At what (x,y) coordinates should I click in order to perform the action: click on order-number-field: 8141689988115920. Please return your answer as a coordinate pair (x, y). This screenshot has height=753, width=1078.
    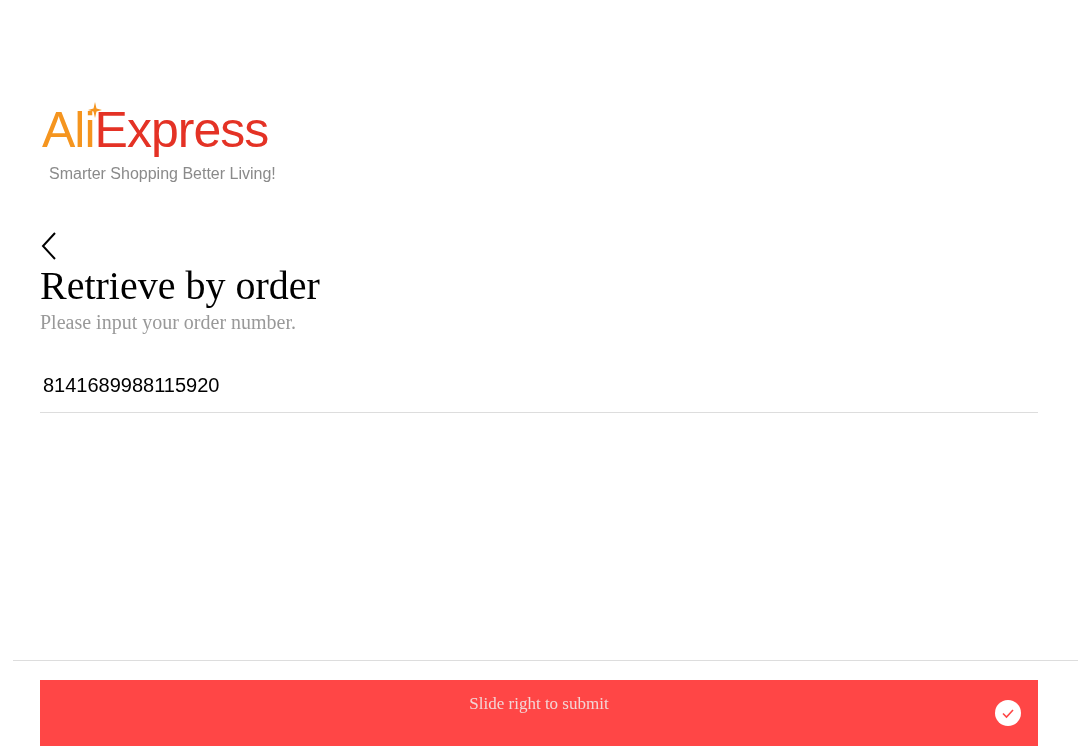
    Looking at the image, I should click on (539, 389).